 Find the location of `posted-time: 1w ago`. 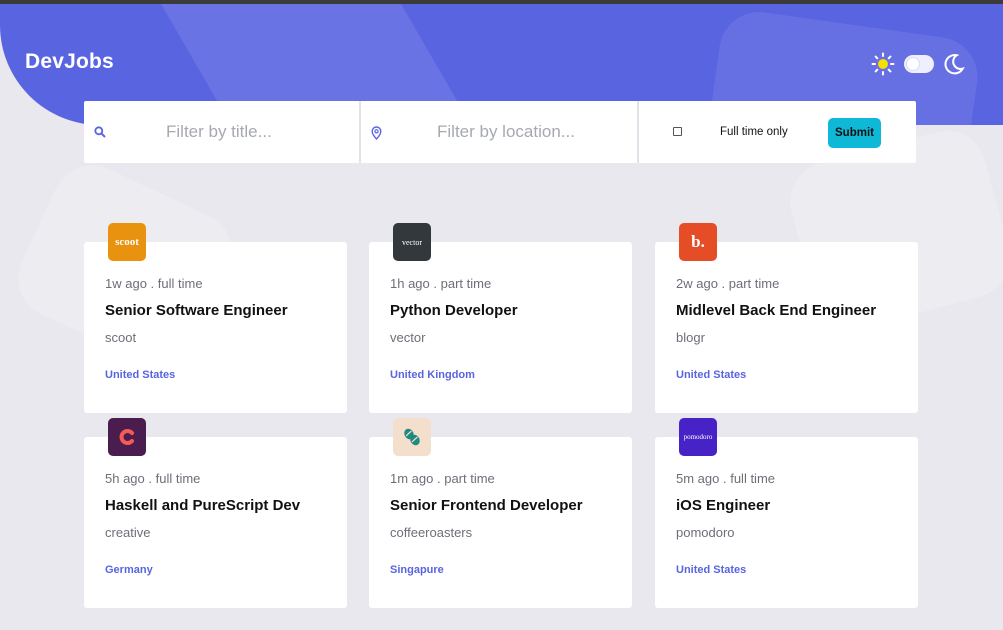

posted-time: 1w ago is located at coordinates (126, 283).